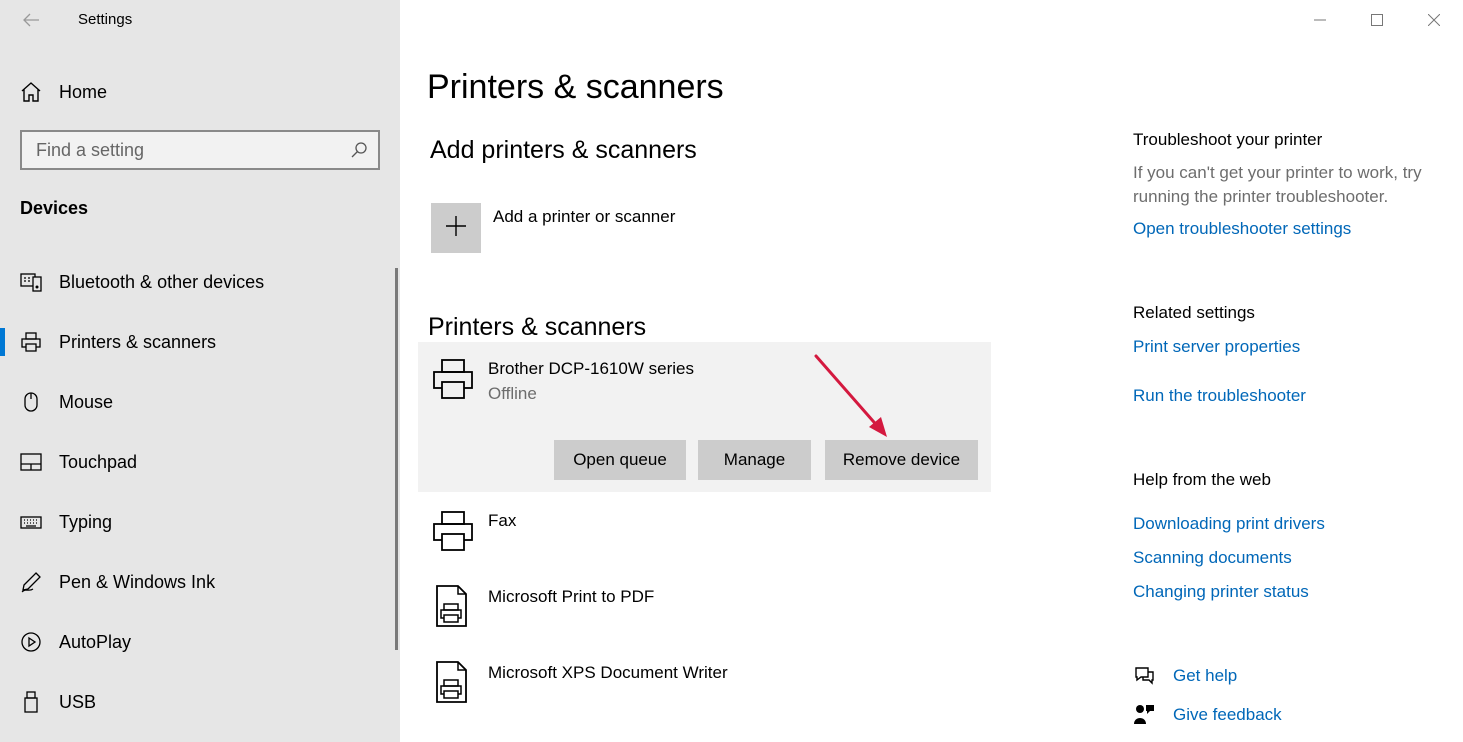 This screenshot has width=1463, height=742. I want to click on bluetooth-devices-icon, so click(31, 282).